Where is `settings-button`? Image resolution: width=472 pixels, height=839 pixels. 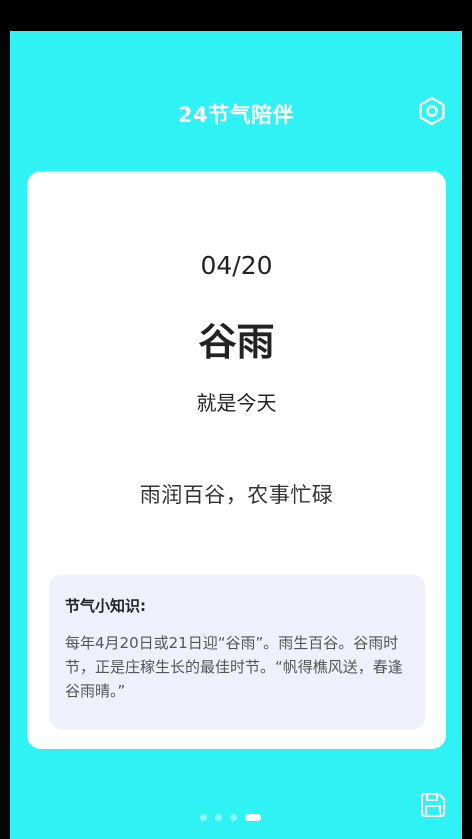 settings-button is located at coordinates (432, 113).